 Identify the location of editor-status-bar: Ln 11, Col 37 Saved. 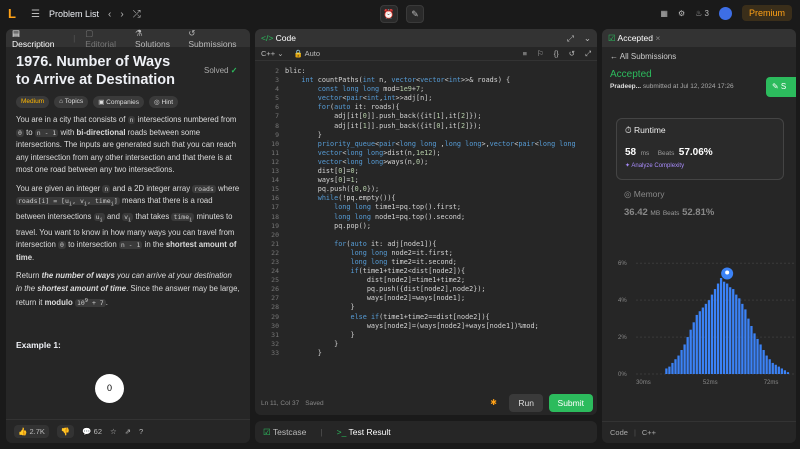
(426, 403).